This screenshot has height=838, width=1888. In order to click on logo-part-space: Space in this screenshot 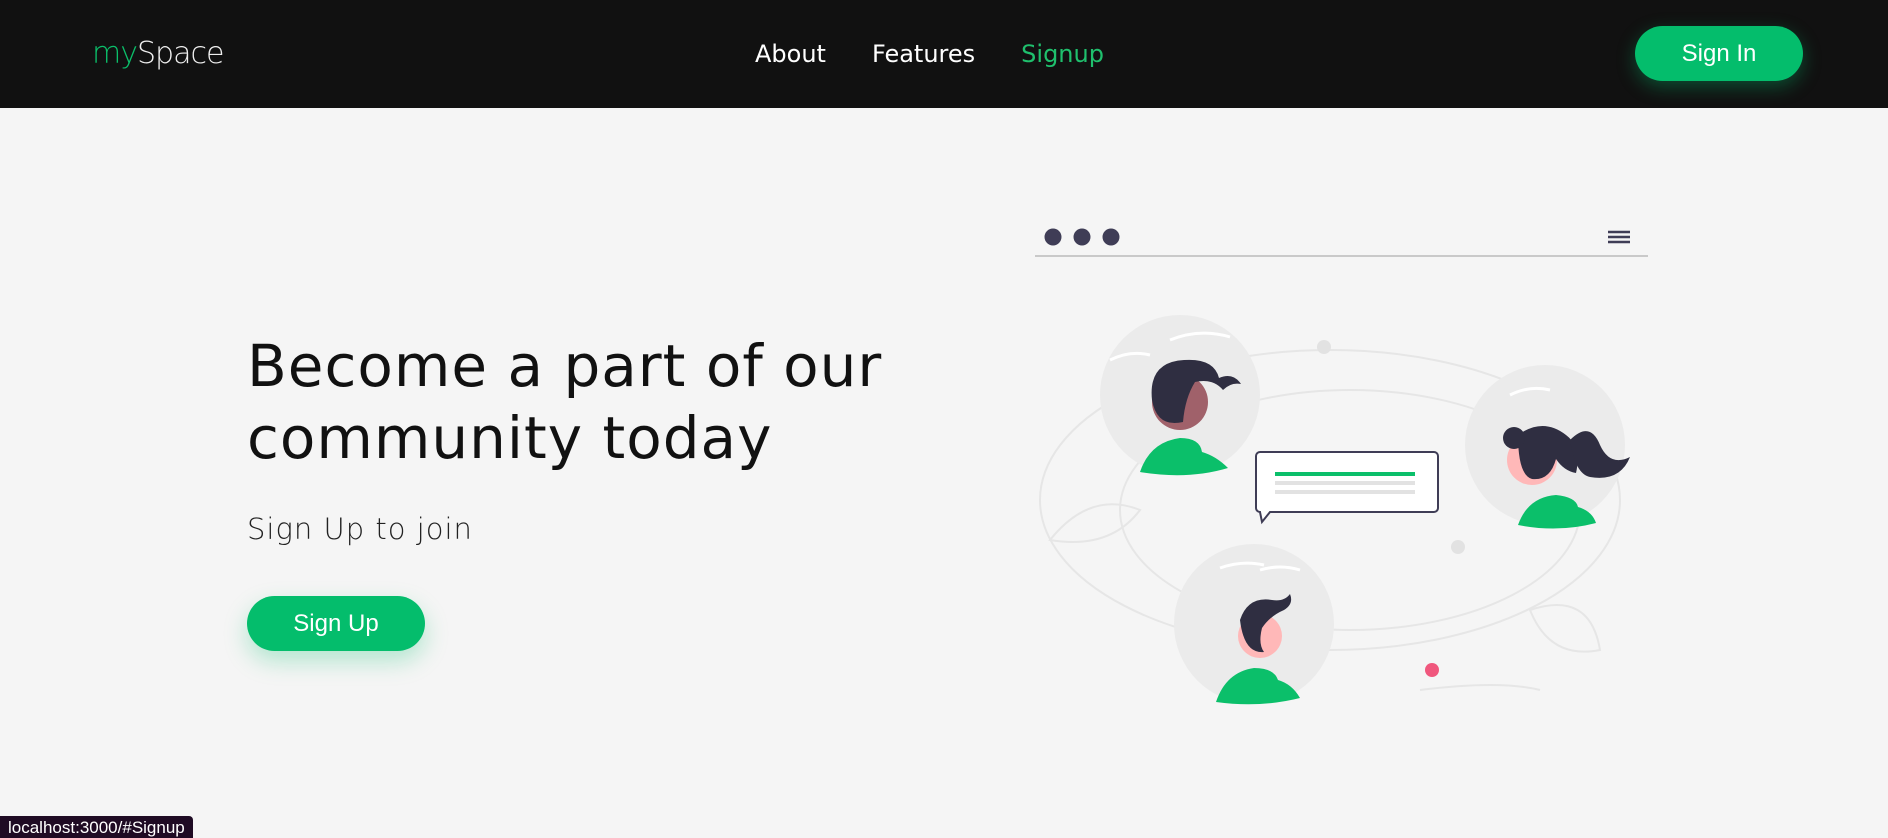, I will do `click(180, 53)`.